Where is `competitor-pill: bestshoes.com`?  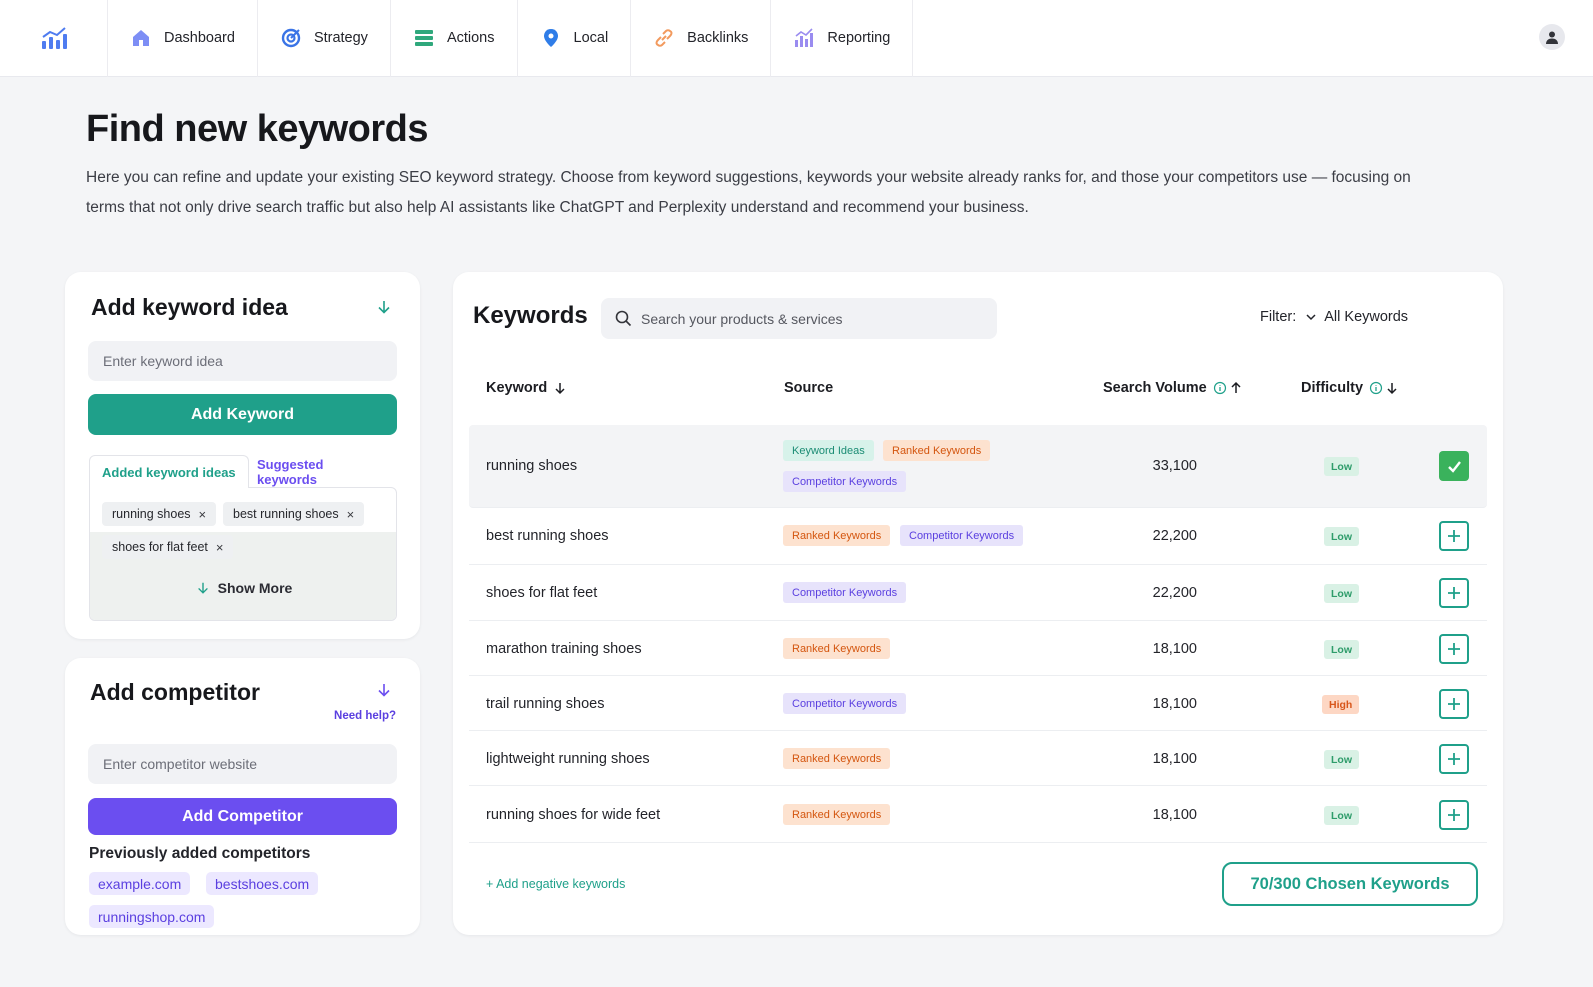 competitor-pill: bestshoes.com is located at coordinates (262, 883).